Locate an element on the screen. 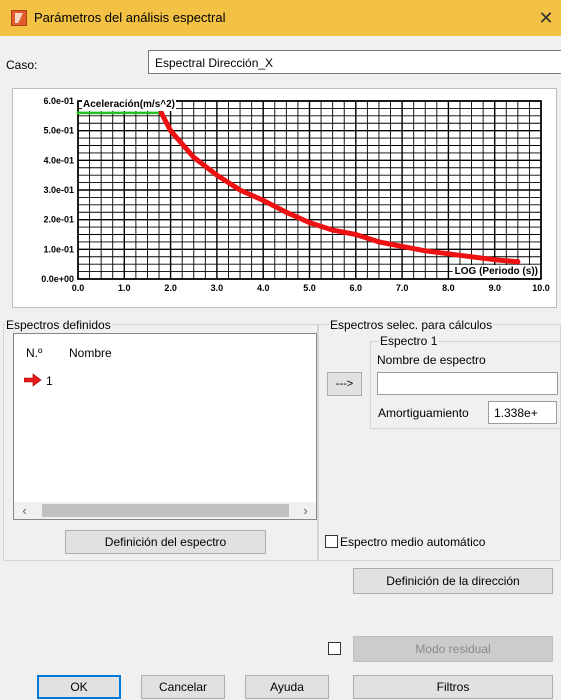  spectrum-name-label: Nombre de espectro is located at coordinates (431, 360).